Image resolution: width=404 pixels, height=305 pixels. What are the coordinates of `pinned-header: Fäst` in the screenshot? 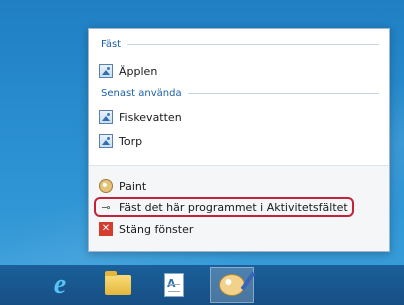 It's located at (240, 44).